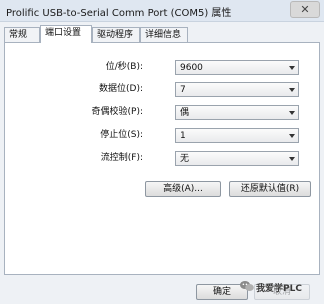 The width and height of the screenshot is (324, 304). Describe the element at coordinates (121, 158) in the screenshot. I see `flow-control-label: 流控制(F):` at that location.